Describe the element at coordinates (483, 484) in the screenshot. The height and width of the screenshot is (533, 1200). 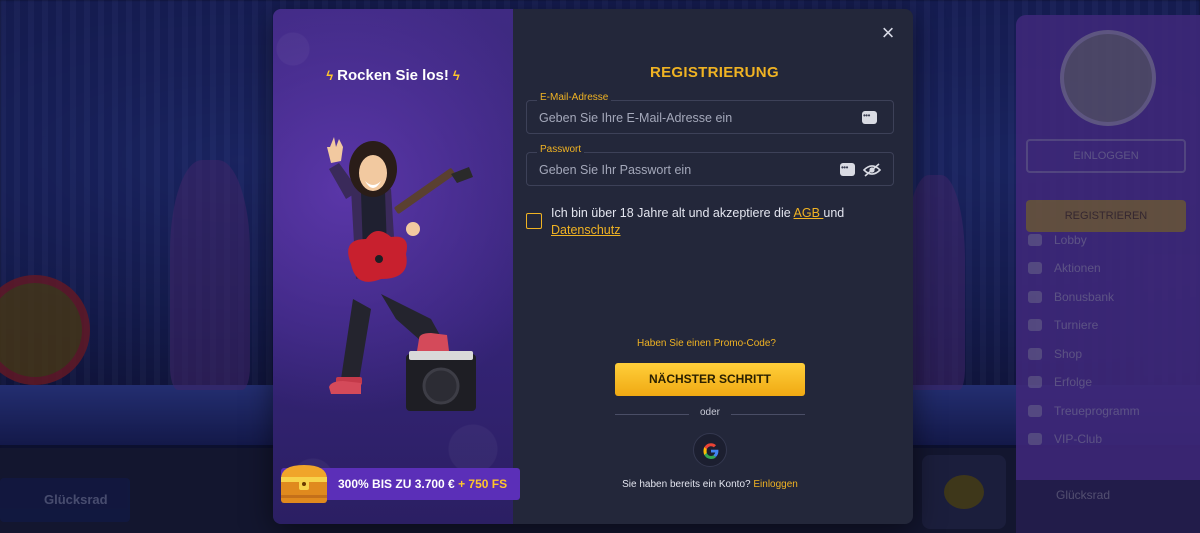
I see `bonus-free-spins: + 750 FS` at that location.